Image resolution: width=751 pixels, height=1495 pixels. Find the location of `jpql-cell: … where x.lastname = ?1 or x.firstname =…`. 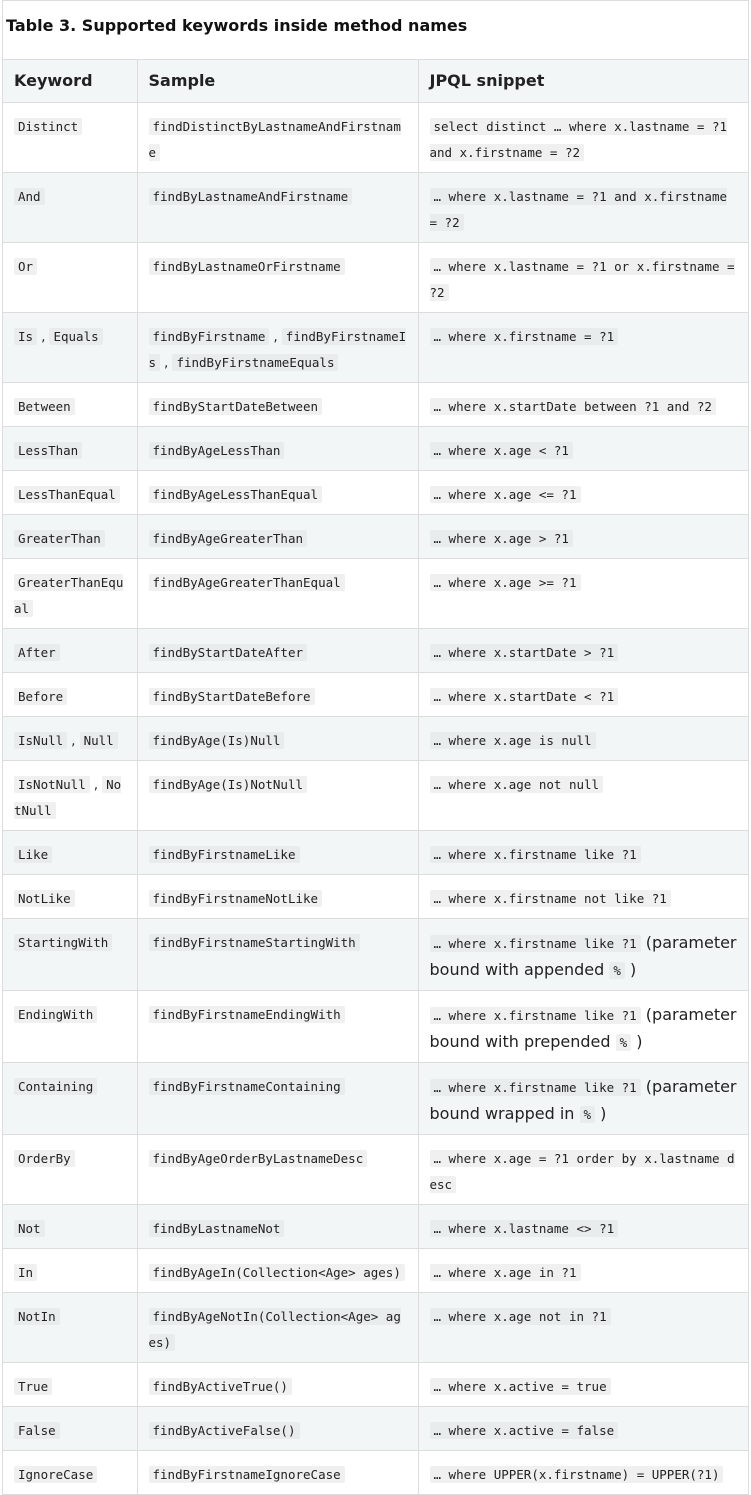

jpql-cell: … where x.lastname = ?1 or x.firstname =… is located at coordinates (583, 277).